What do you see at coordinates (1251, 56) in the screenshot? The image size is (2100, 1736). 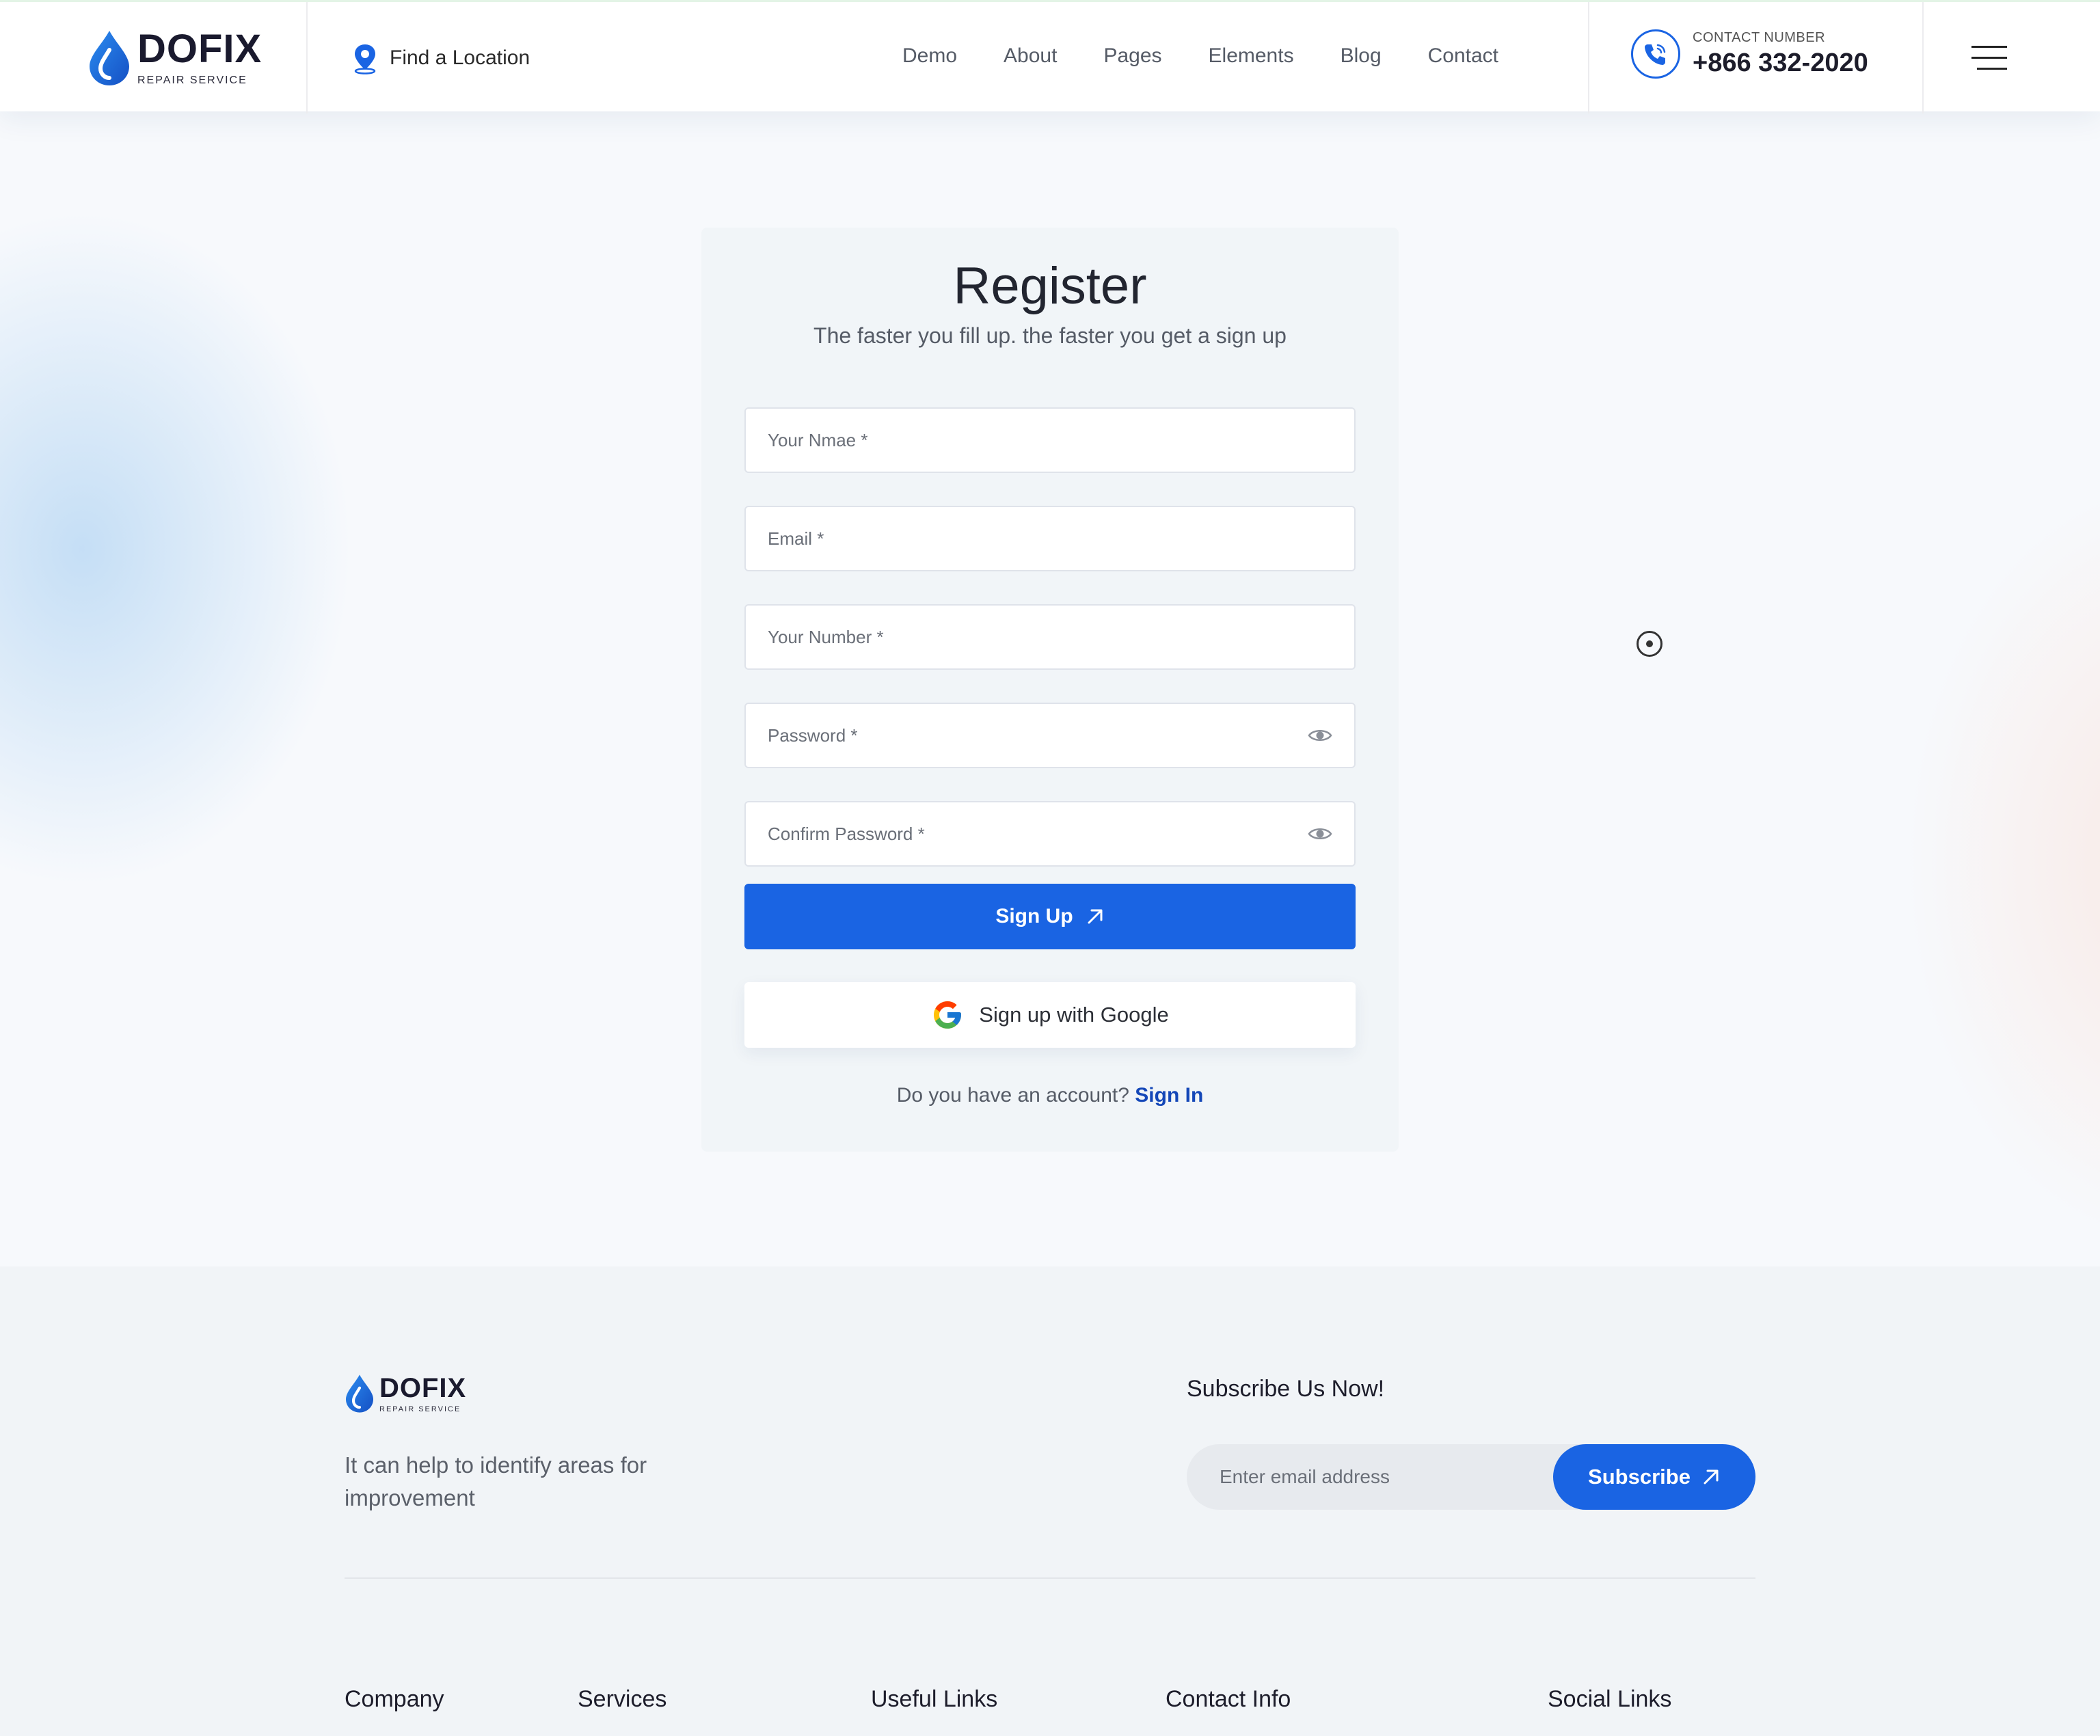 I see `nav-item-elements: Elements` at bounding box center [1251, 56].